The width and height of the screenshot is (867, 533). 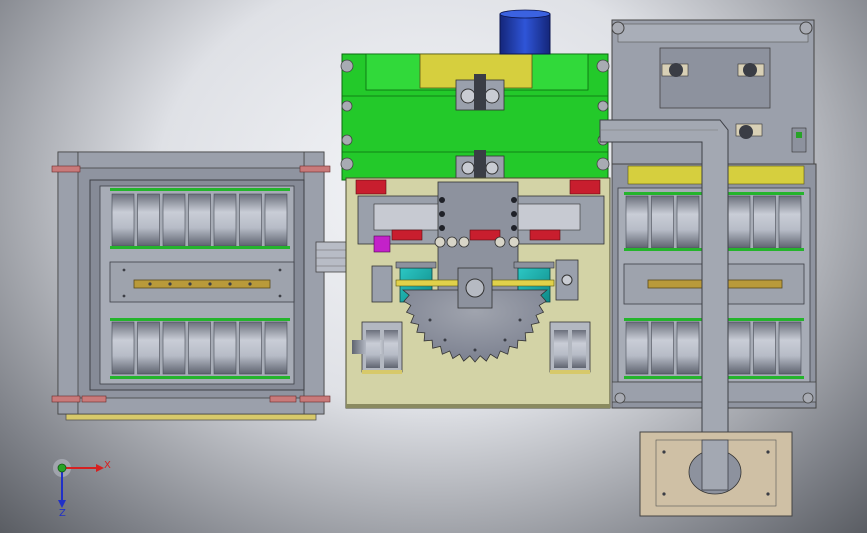 What do you see at coordinates (675, 70) in the screenshot?
I see `right-pulley-left` at bounding box center [675, 70].